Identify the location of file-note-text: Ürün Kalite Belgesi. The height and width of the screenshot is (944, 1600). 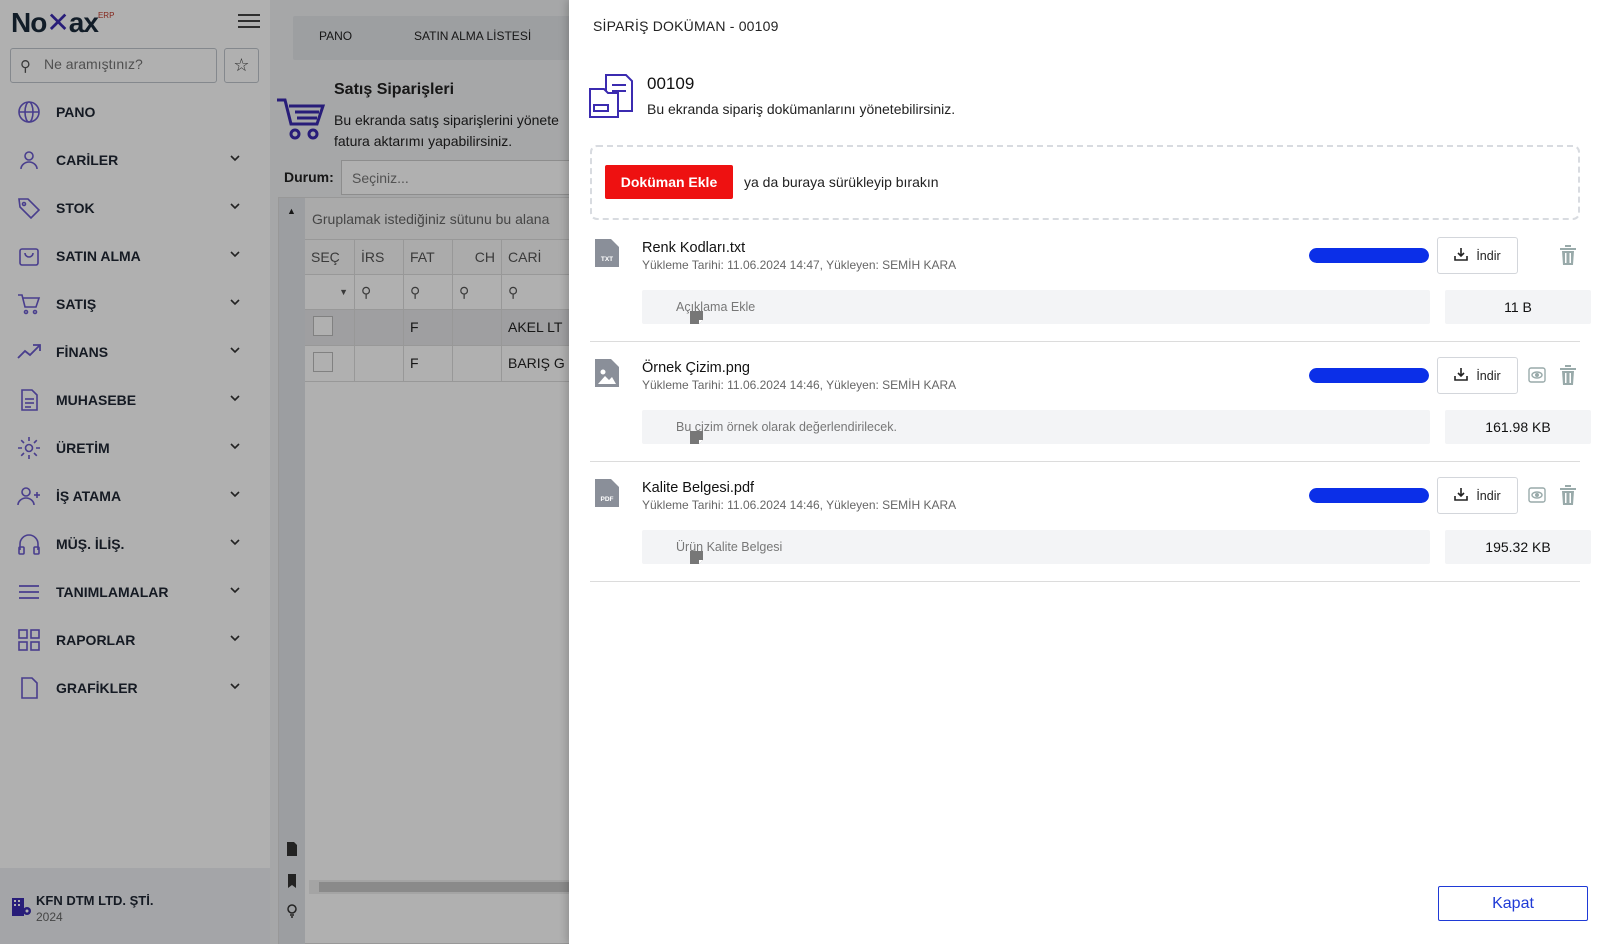
(729, 547).